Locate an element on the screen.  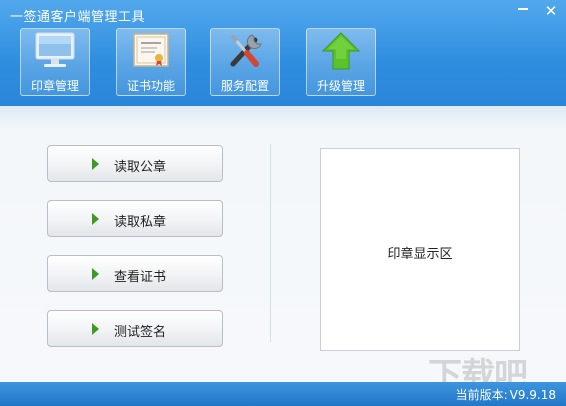
toolbar-item-certificate: 证书功能 is located at coordinates (151, 62).